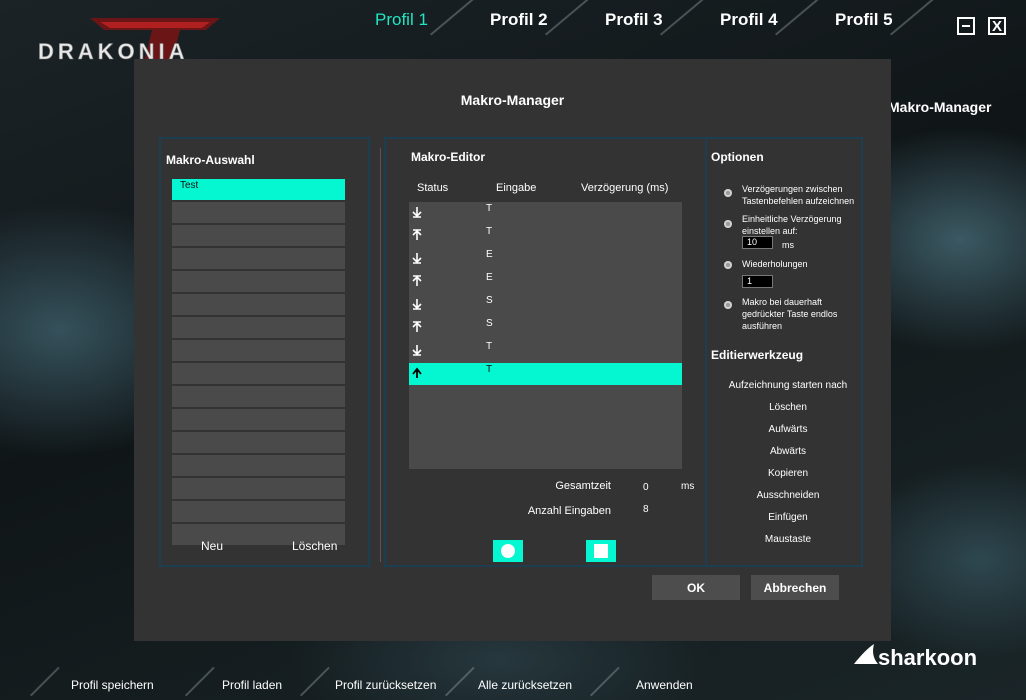 The image size is (1026, 700). I want to click on brand-text: sharkoon, so click(927, 657).